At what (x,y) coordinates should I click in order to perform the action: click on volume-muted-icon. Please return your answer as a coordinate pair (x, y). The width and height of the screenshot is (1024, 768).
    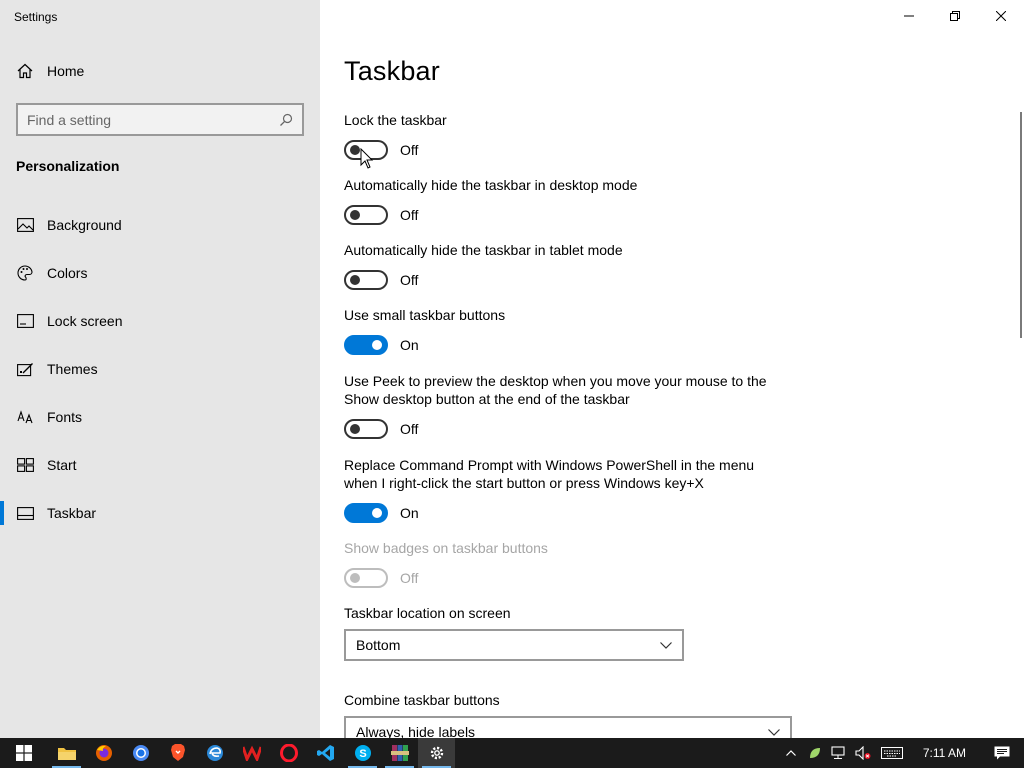
    Looking at the image, I should click on (863, 753).